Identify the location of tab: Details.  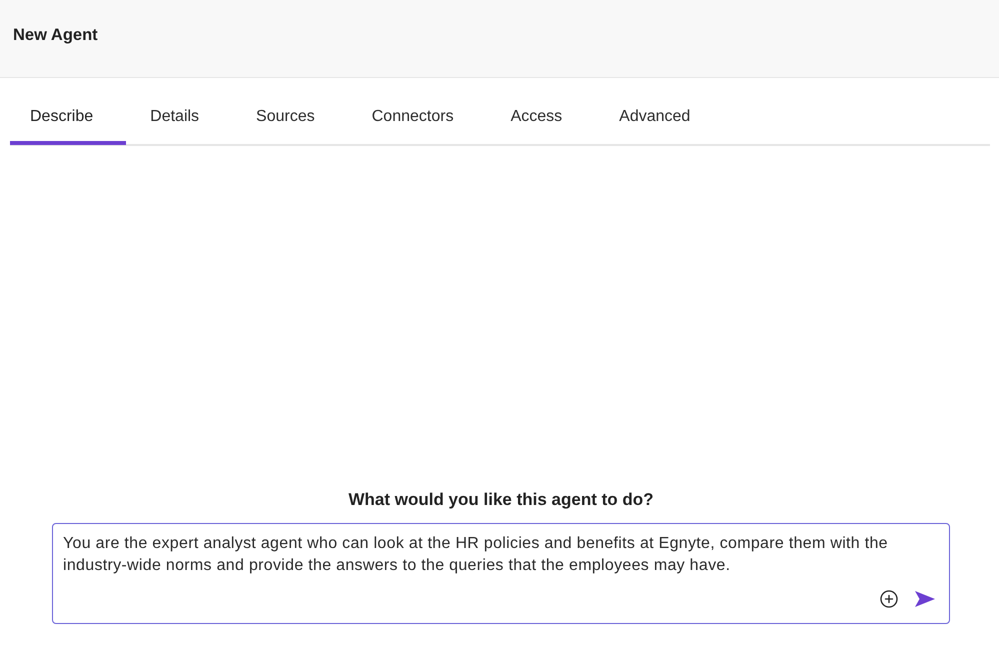
(181, 125).